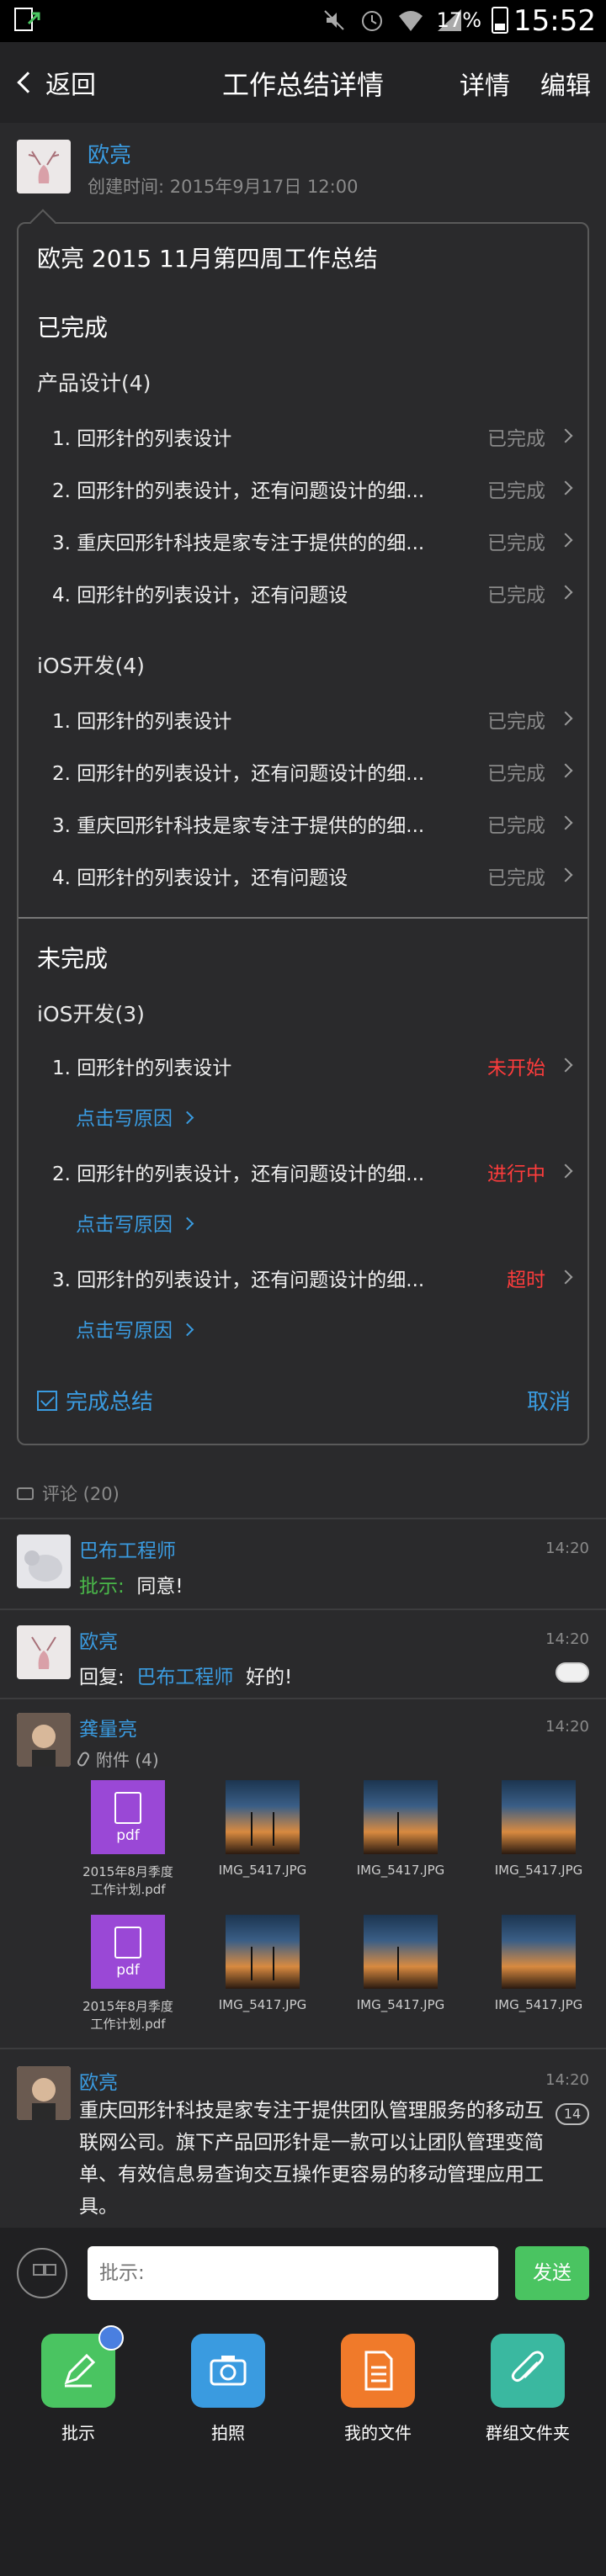 Image resolution: width=606 pixels, height=2576 pixels. Describe the element at coordinates (293, 2273) in the screenshot. I see `comment-input` at that location.